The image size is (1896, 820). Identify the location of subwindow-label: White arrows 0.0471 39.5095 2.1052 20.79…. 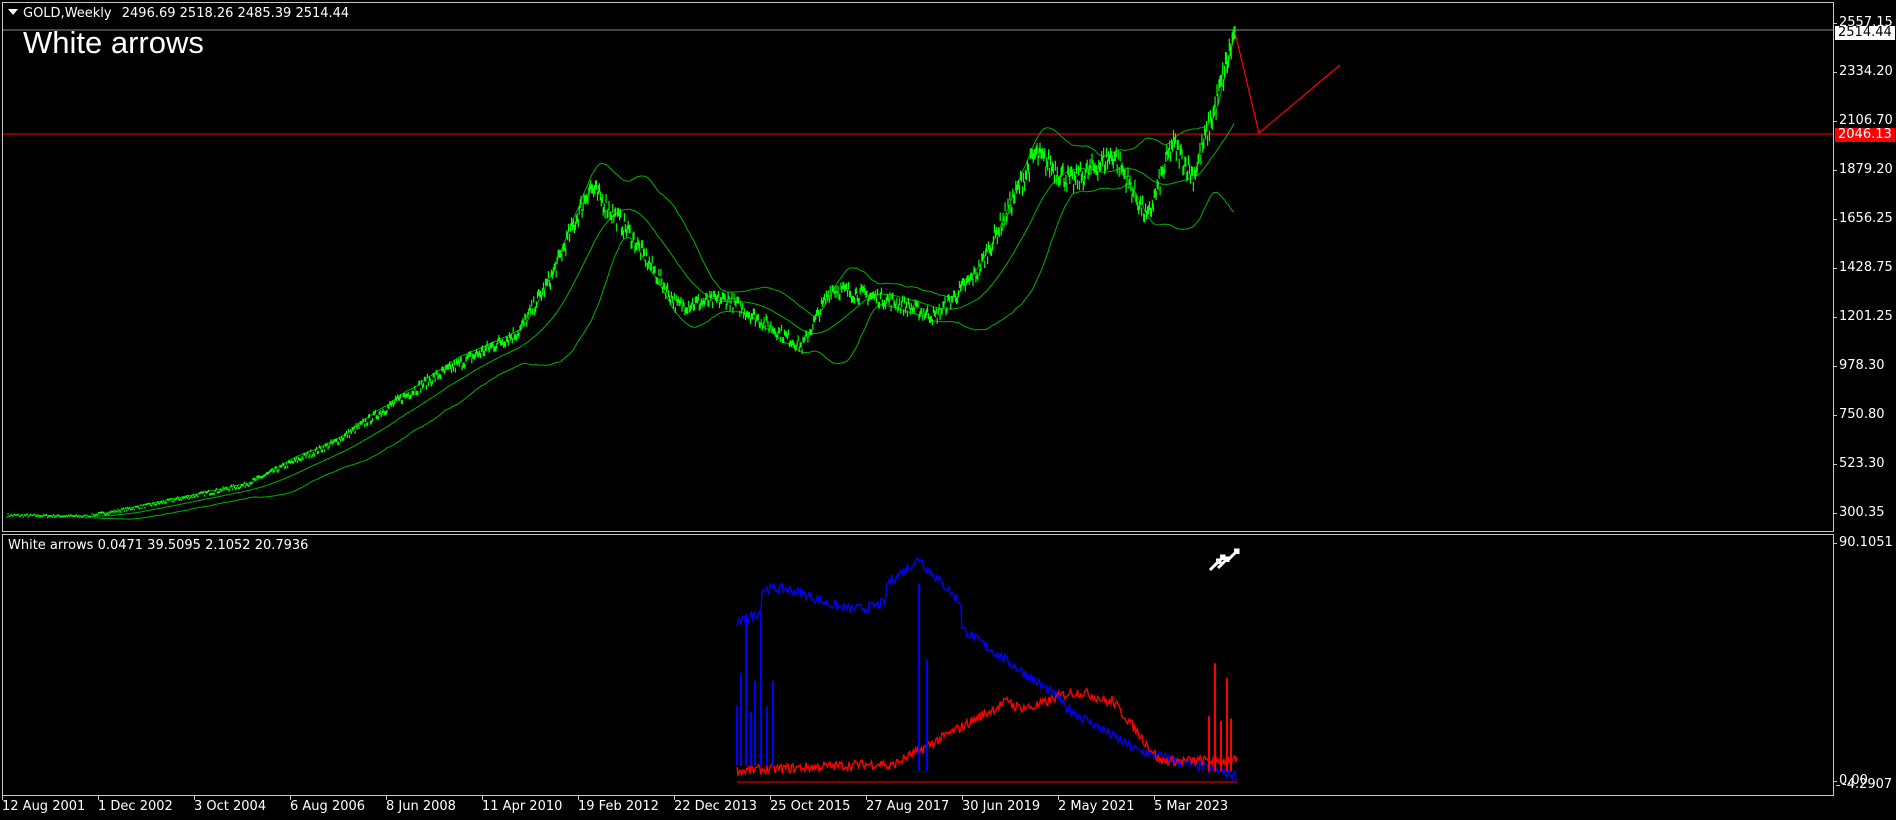
(158, 545).